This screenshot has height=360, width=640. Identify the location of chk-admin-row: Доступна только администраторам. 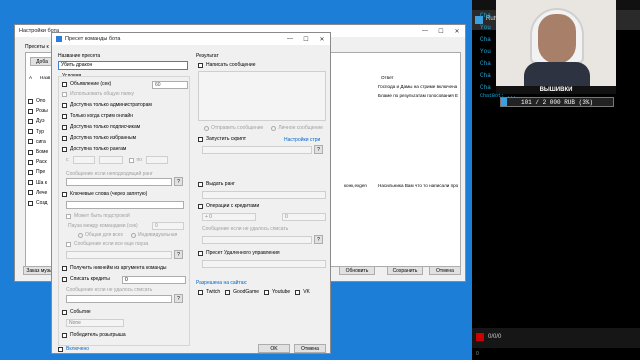
(107, 105).